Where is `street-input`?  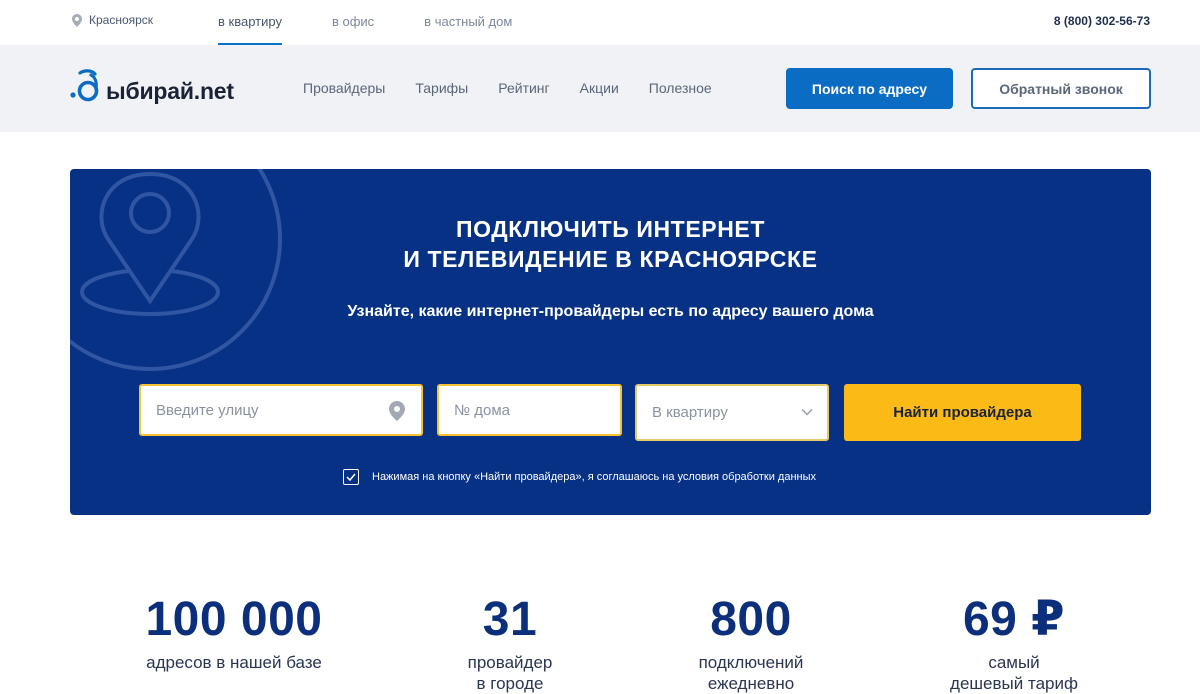 street-input is located at coordinates (256, 410).